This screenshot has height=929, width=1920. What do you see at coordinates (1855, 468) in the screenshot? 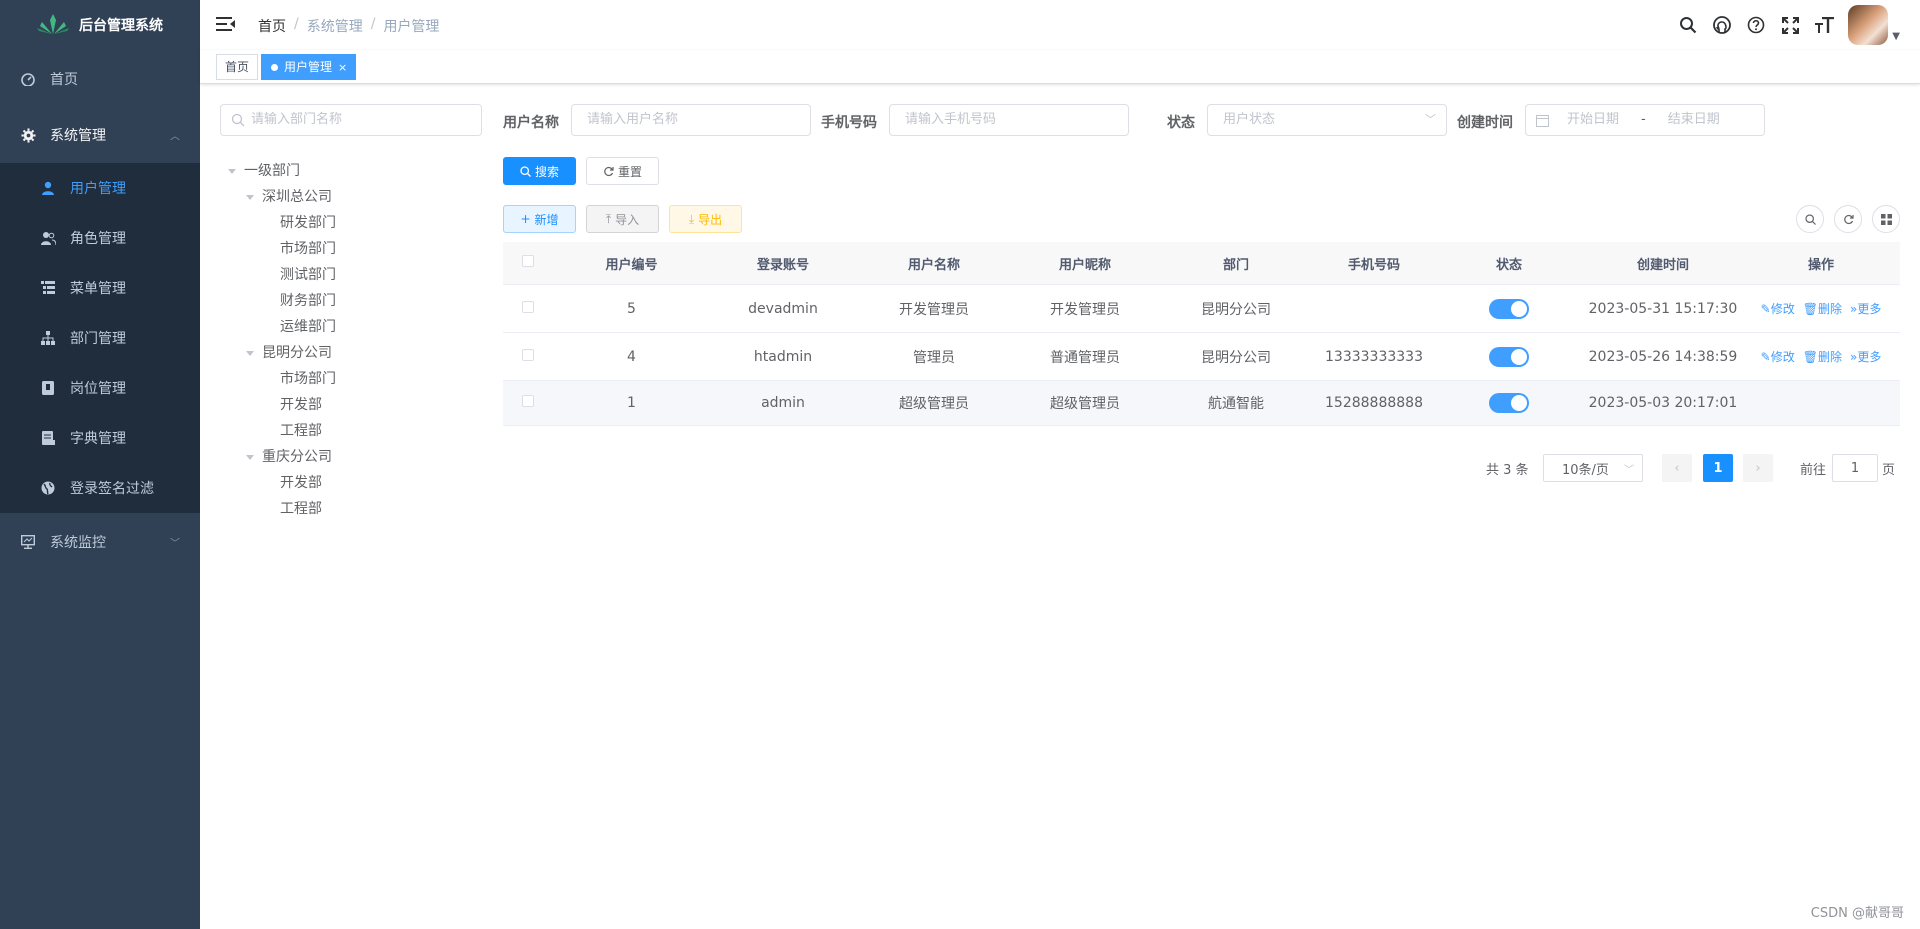
I see `goto-page-input: 1` at bounding box center [1855, 468].